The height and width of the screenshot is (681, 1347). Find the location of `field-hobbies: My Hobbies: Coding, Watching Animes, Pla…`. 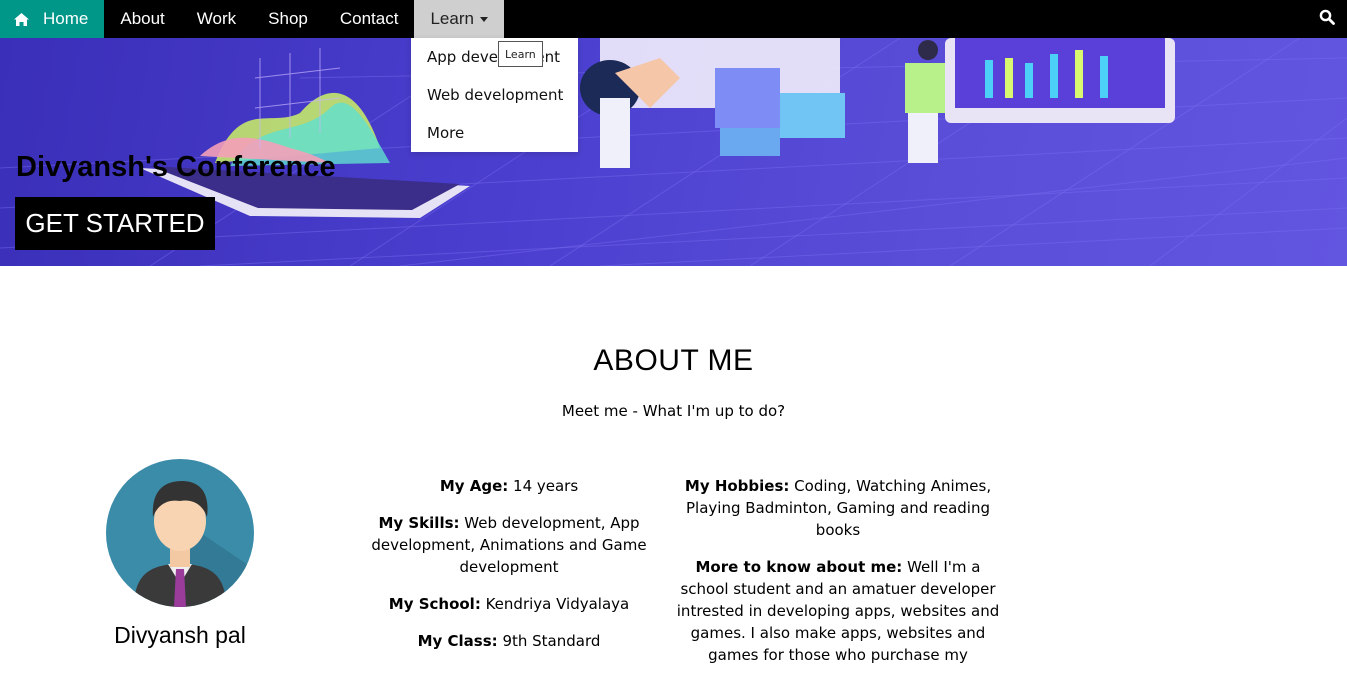

field-hobbies: My Hobbies: Coding, Watching Animes, Pla… is located at coordinates (838, 508).